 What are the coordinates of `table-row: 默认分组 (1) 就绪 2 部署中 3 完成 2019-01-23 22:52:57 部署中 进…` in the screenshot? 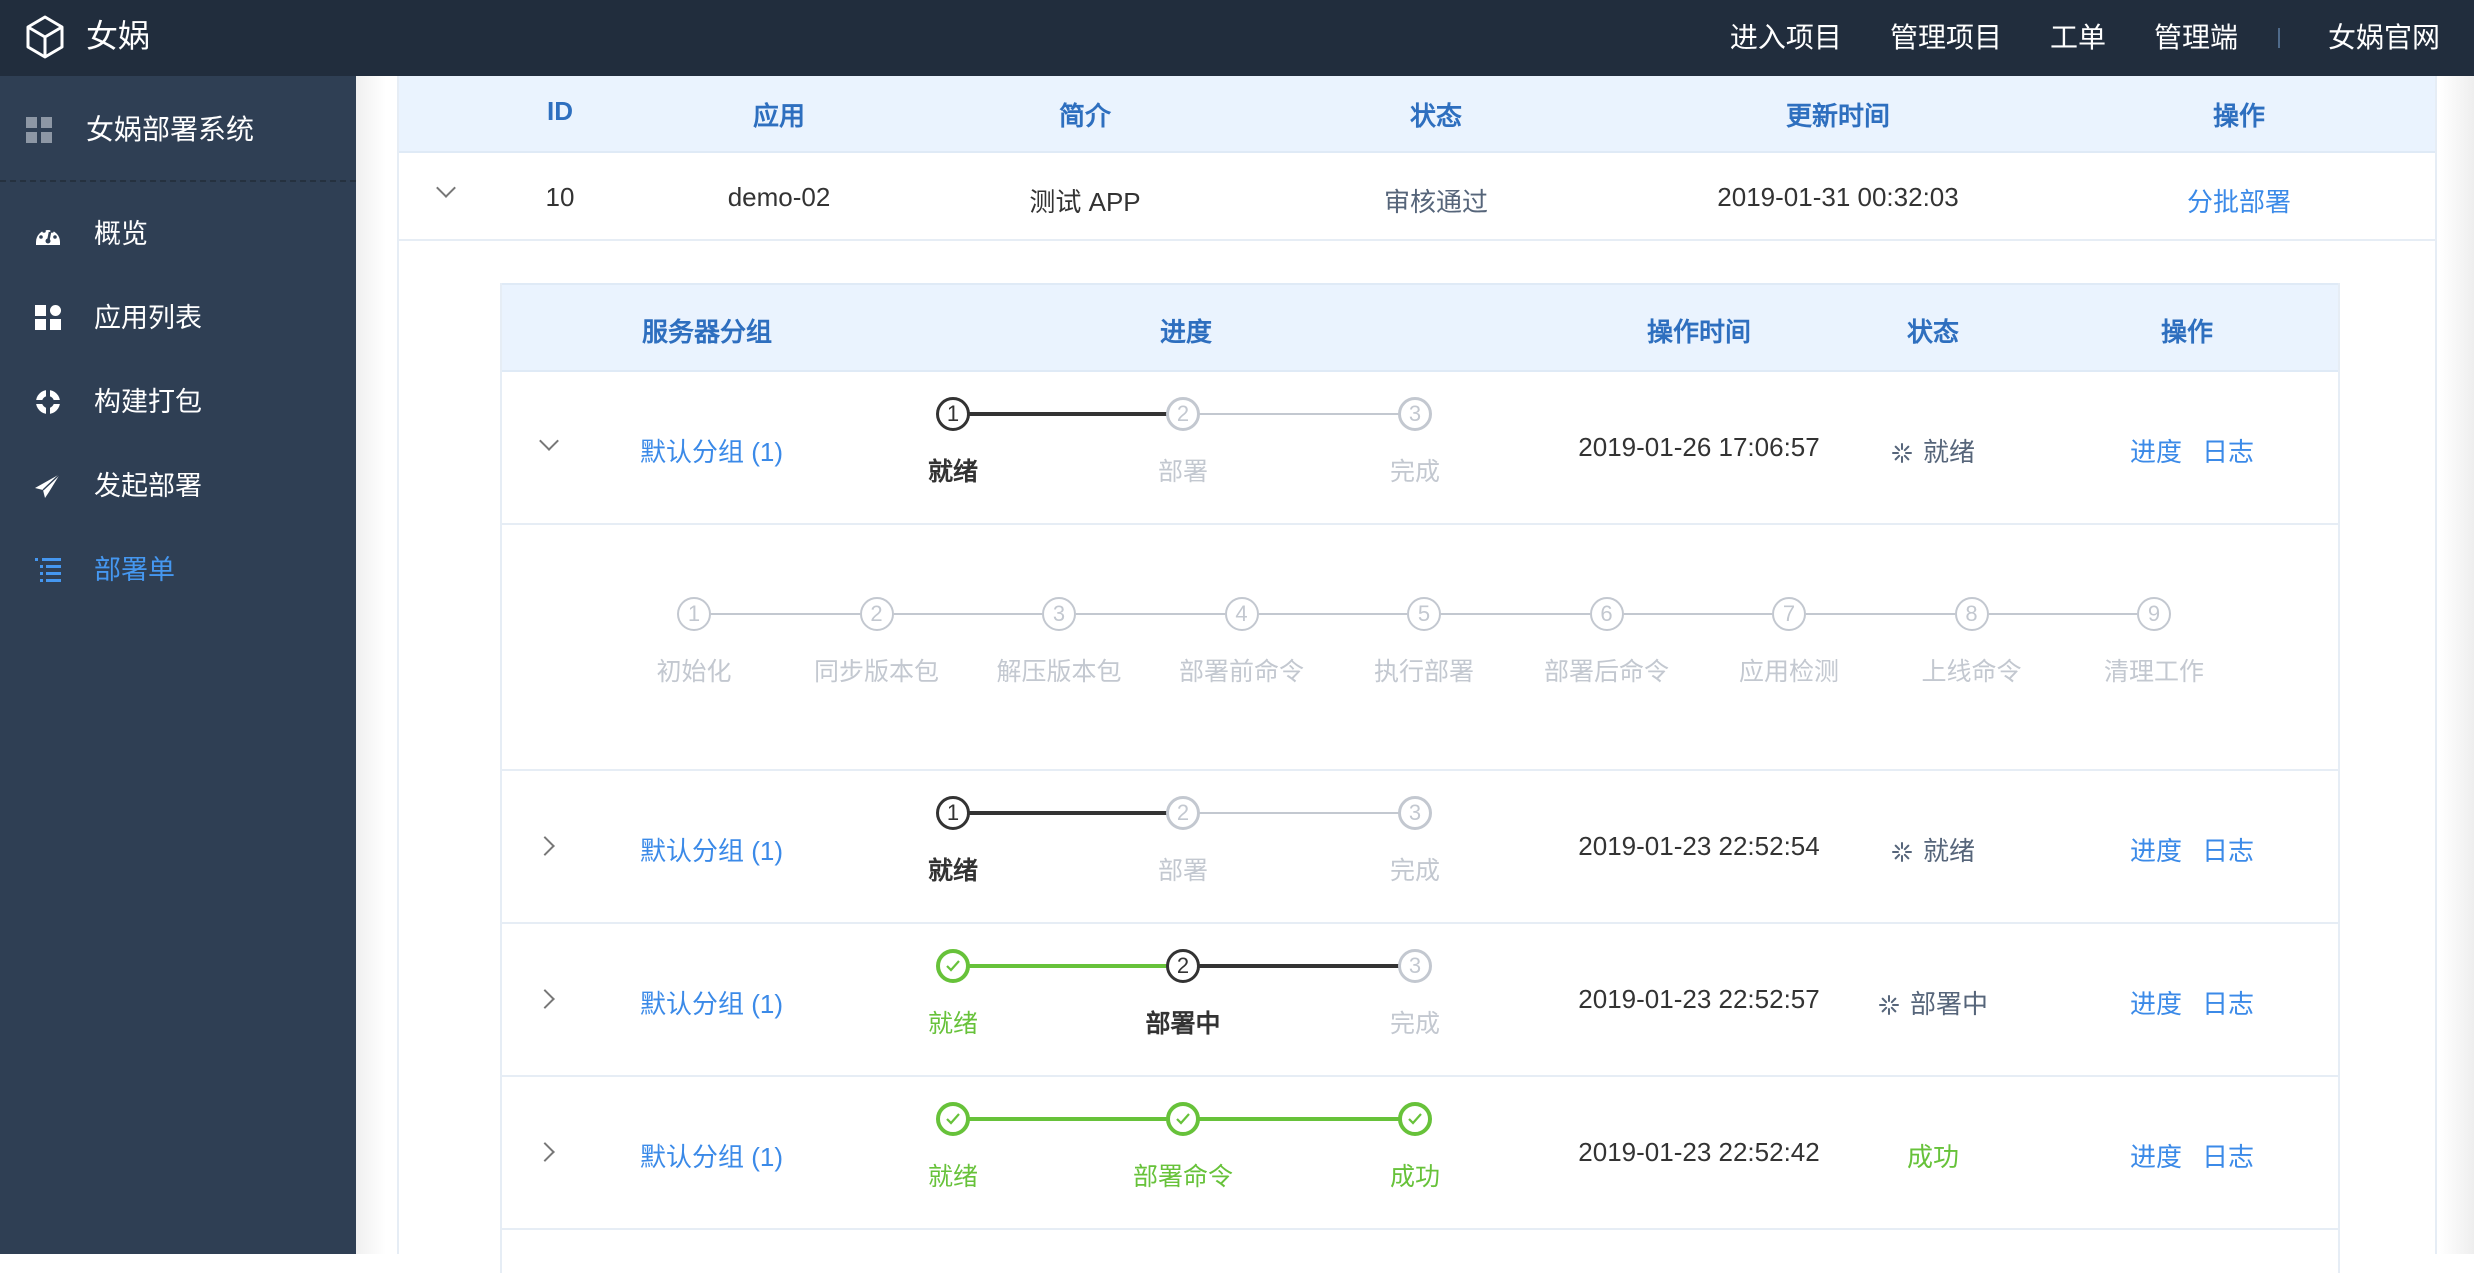 It's located at (1420, 1000).